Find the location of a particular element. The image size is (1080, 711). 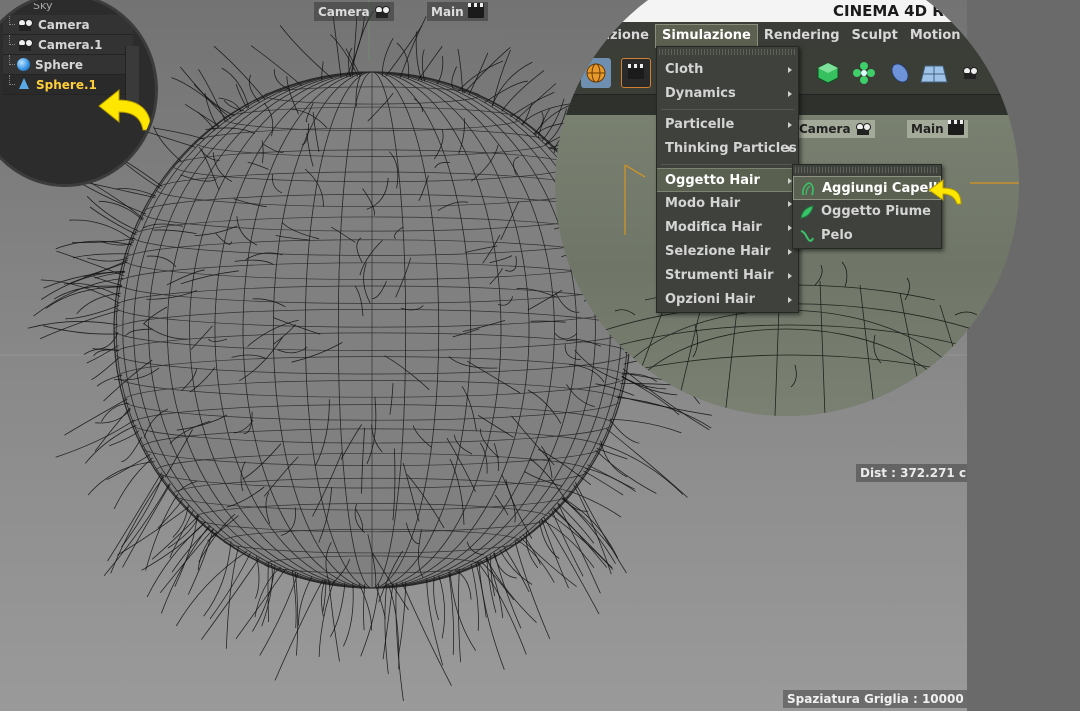

menu-item-selezione-hair: Selezione Hair is located at coordinates (727, 252).